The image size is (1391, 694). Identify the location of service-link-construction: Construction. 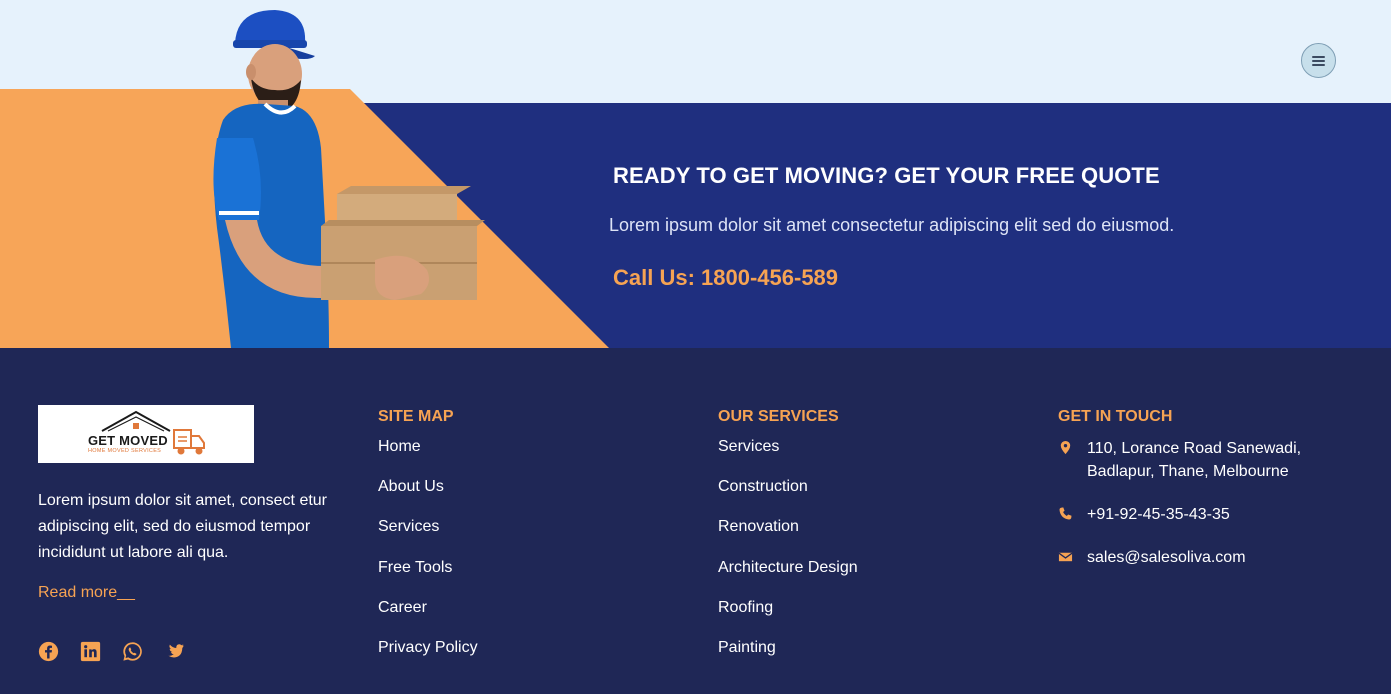
(788, 497).